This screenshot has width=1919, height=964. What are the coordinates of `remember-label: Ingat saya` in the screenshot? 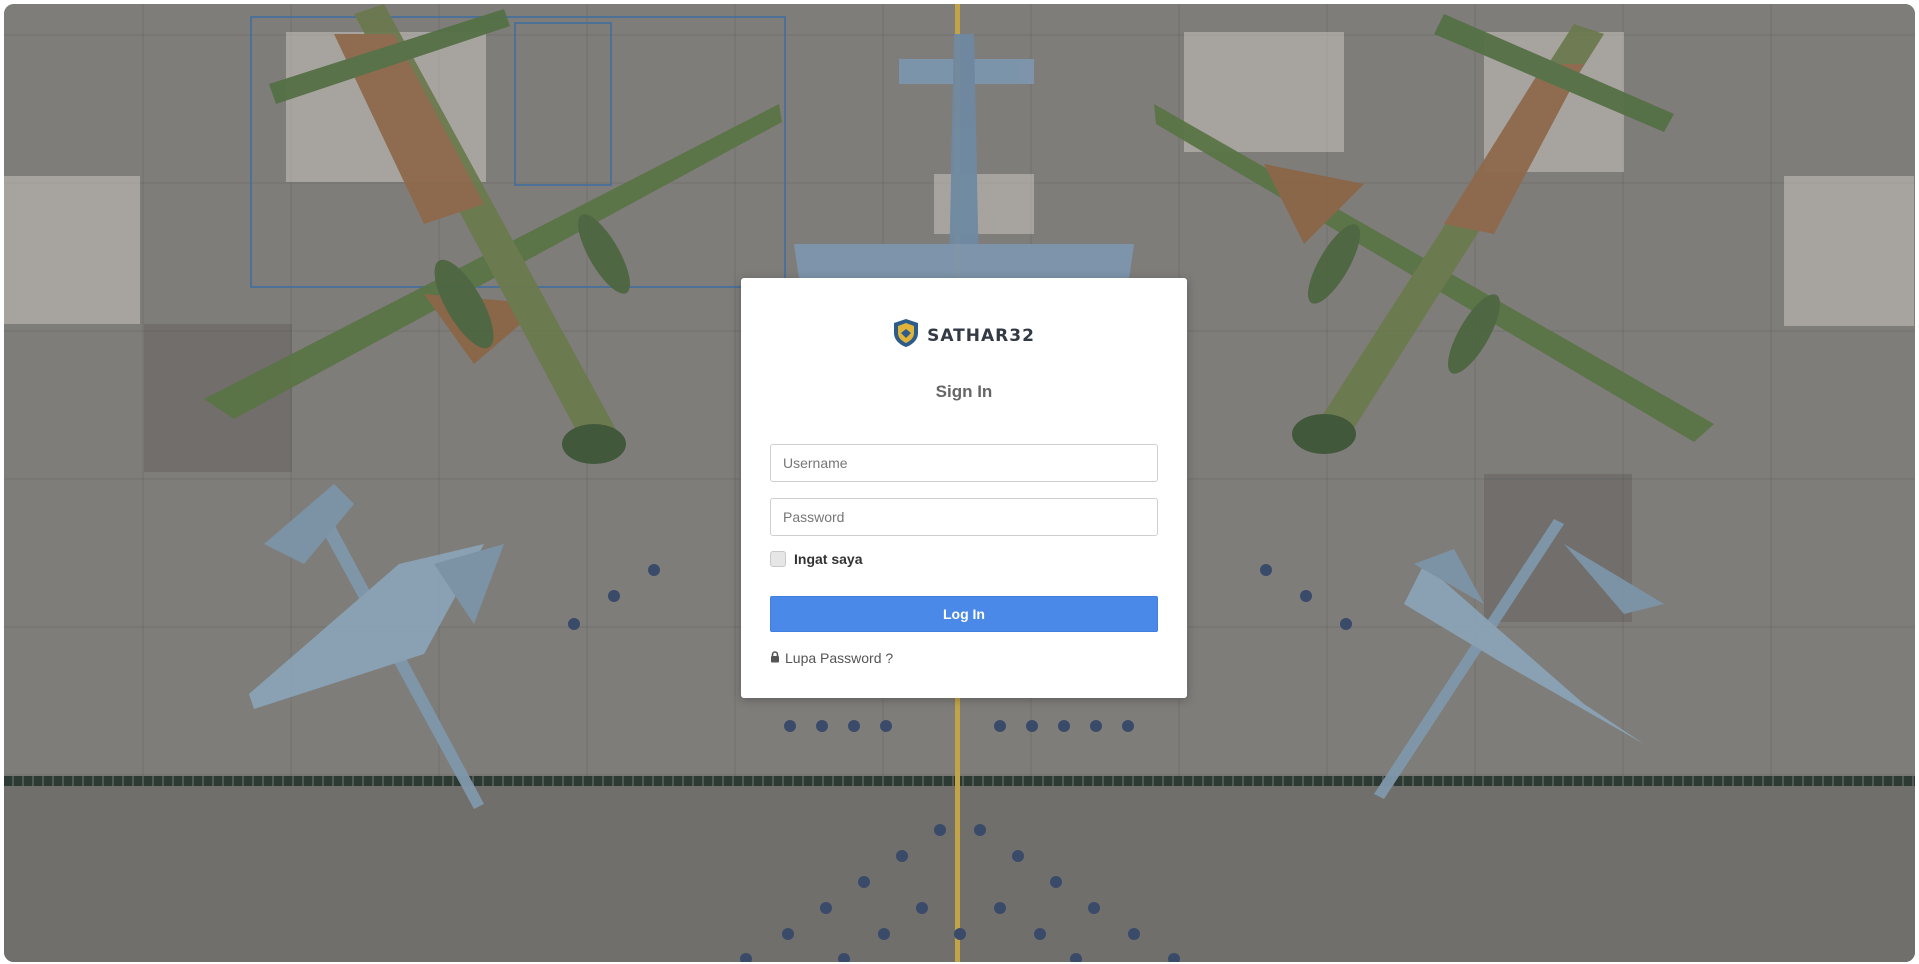 It's located at (828, 559).